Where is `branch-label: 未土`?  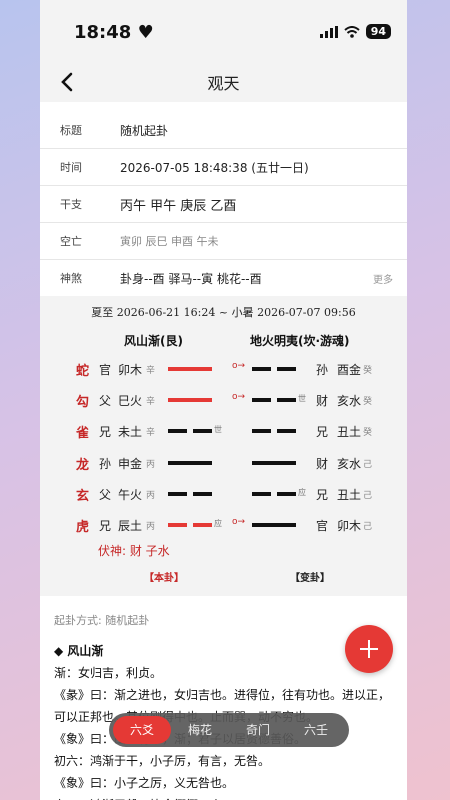 branch-label: 未土 is located at coordinates (130, 432).